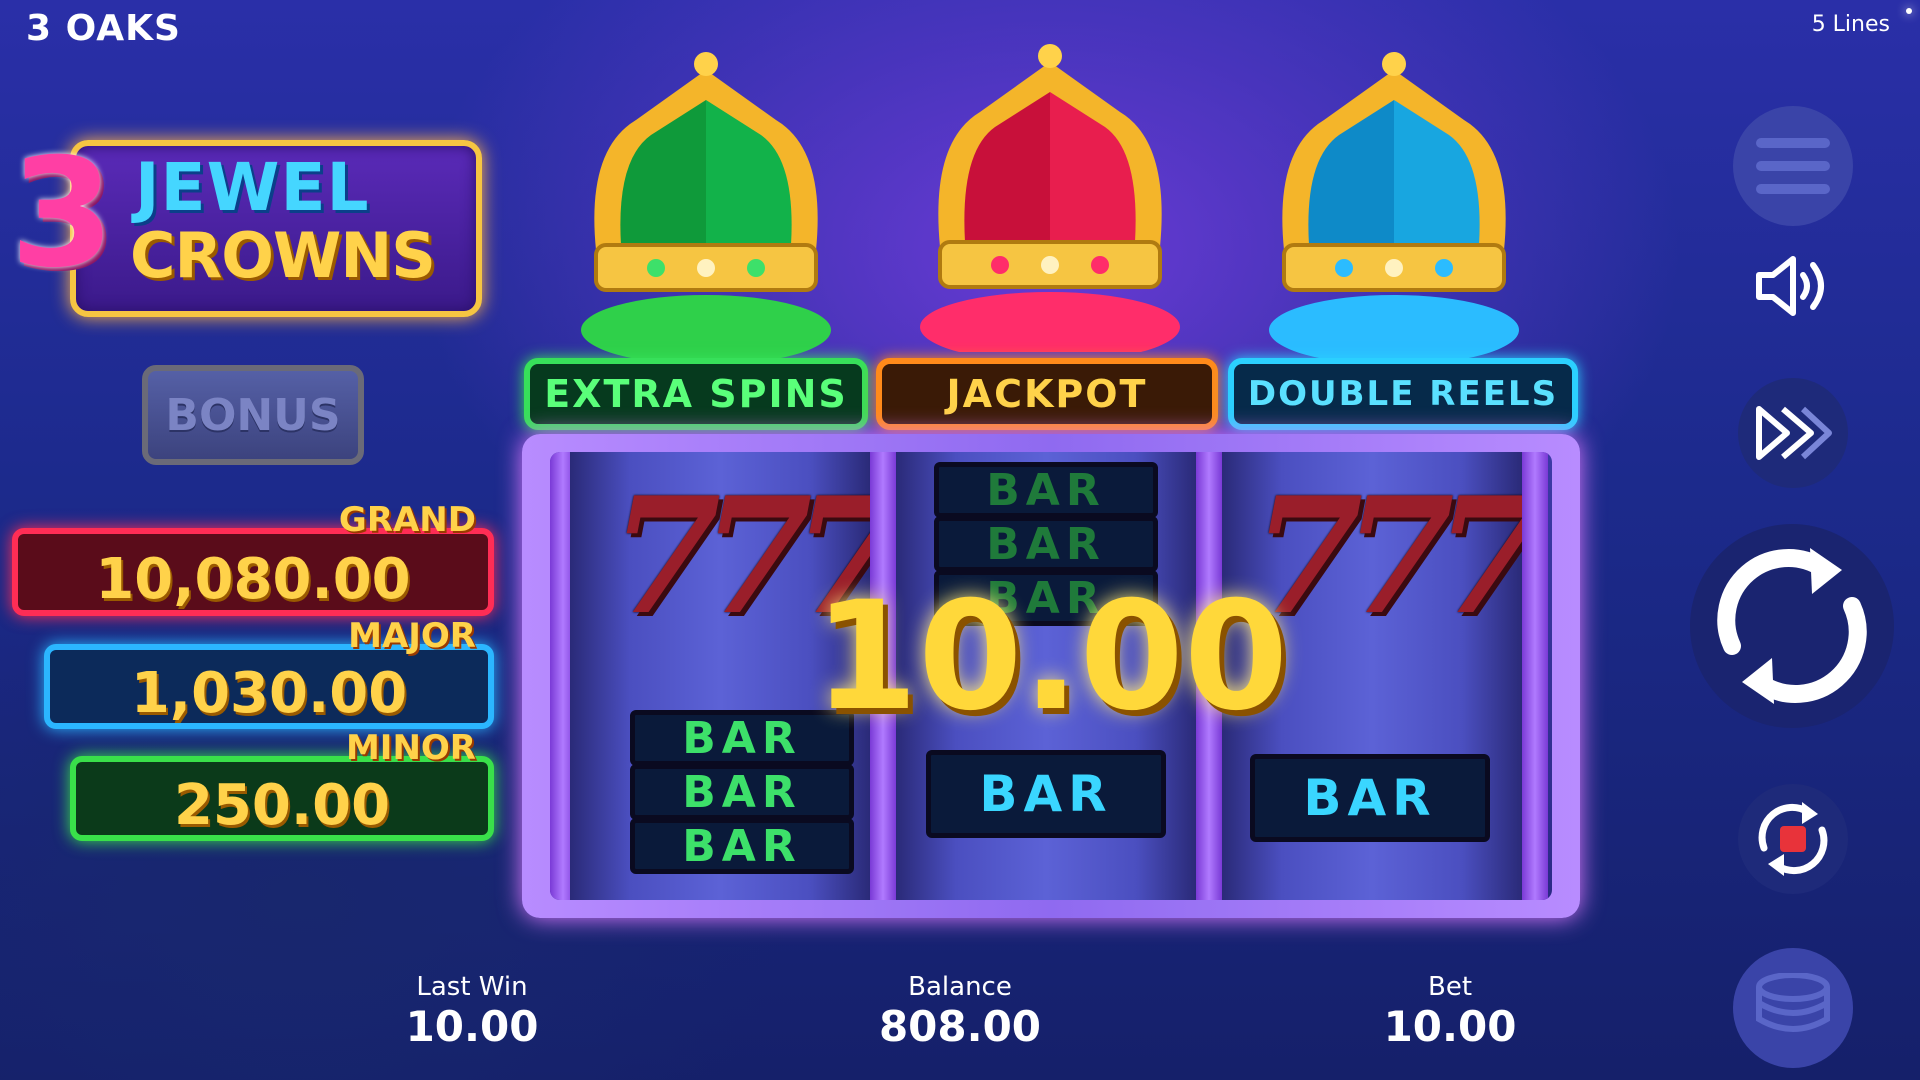 Image resolution: width=1920 pixels, height=1080 pixels. What do you see at coordinates (253, 415) in the screenshot?
I see `bonus-button: BONUS` at bounding box center [253, 415].